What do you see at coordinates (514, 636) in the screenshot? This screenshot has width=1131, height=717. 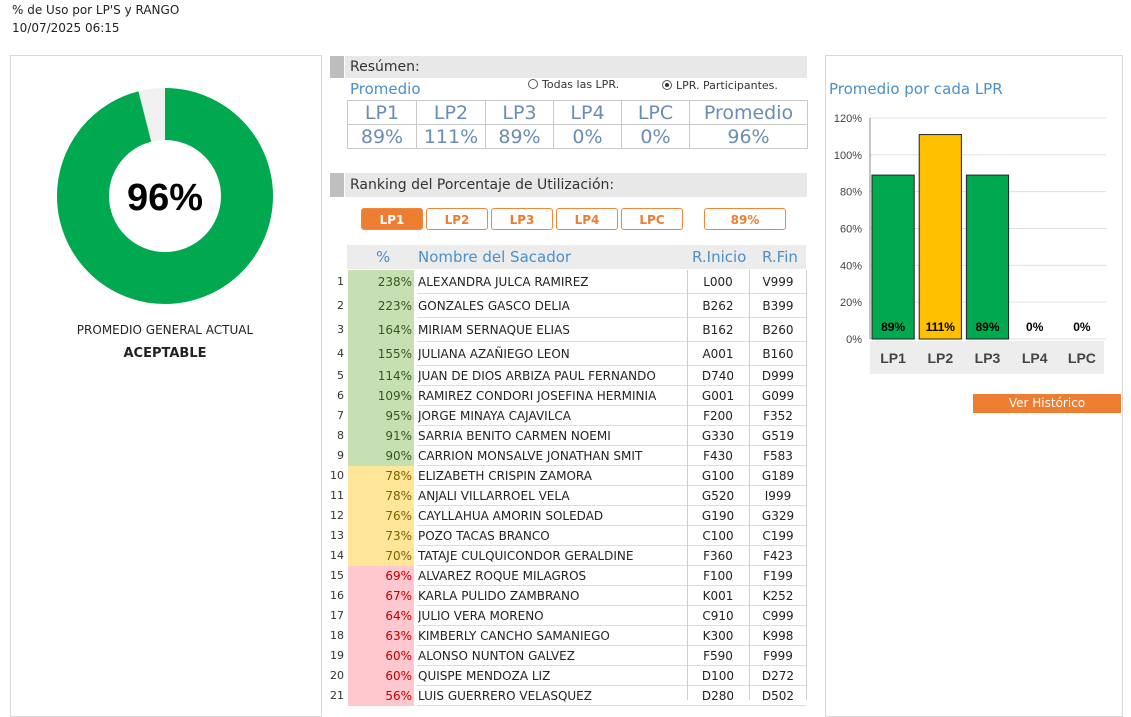 I see `row-name: KIMBERLY CANCHO SAMANIEGO` at bounding box center [514, 636].